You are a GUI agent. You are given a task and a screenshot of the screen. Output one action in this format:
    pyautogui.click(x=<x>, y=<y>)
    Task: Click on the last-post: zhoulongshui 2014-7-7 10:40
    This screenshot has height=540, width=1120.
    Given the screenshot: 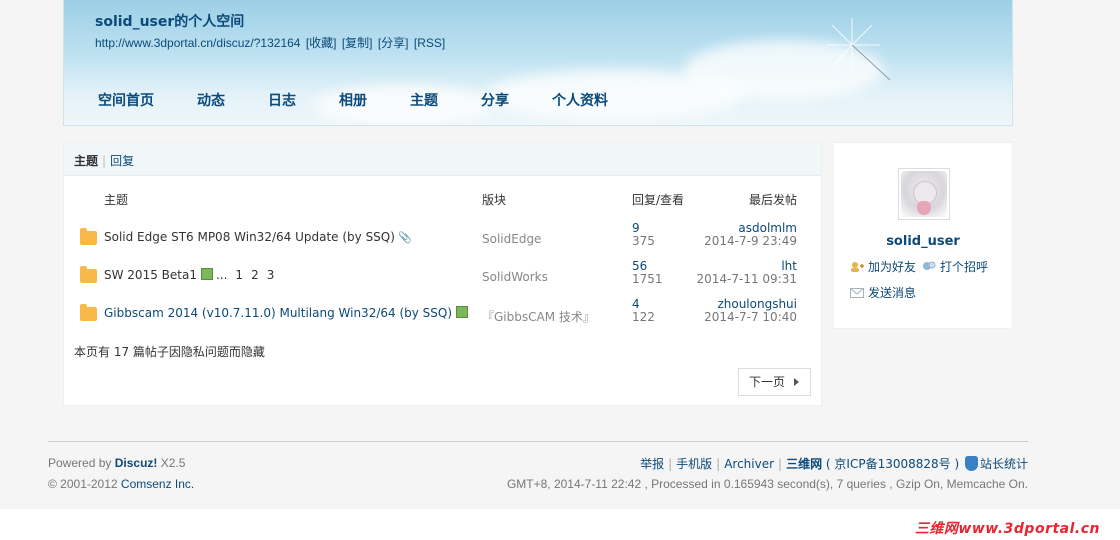 What is the action you would take?
    pyautogui.click(x=750, y=311)
    